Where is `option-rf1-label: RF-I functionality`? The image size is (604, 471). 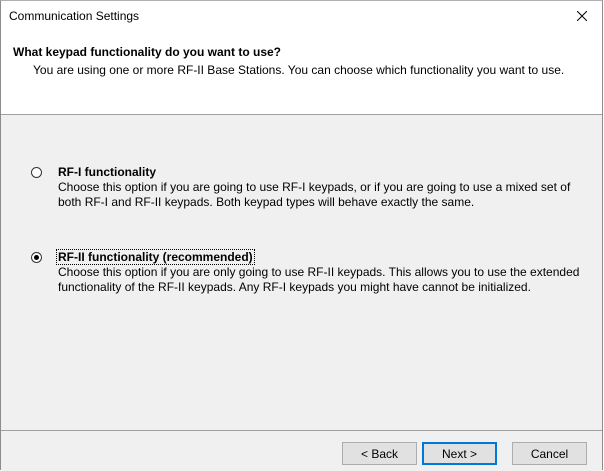 option-rf1-label: RF-I functionality is located at coordinates (107, 172).